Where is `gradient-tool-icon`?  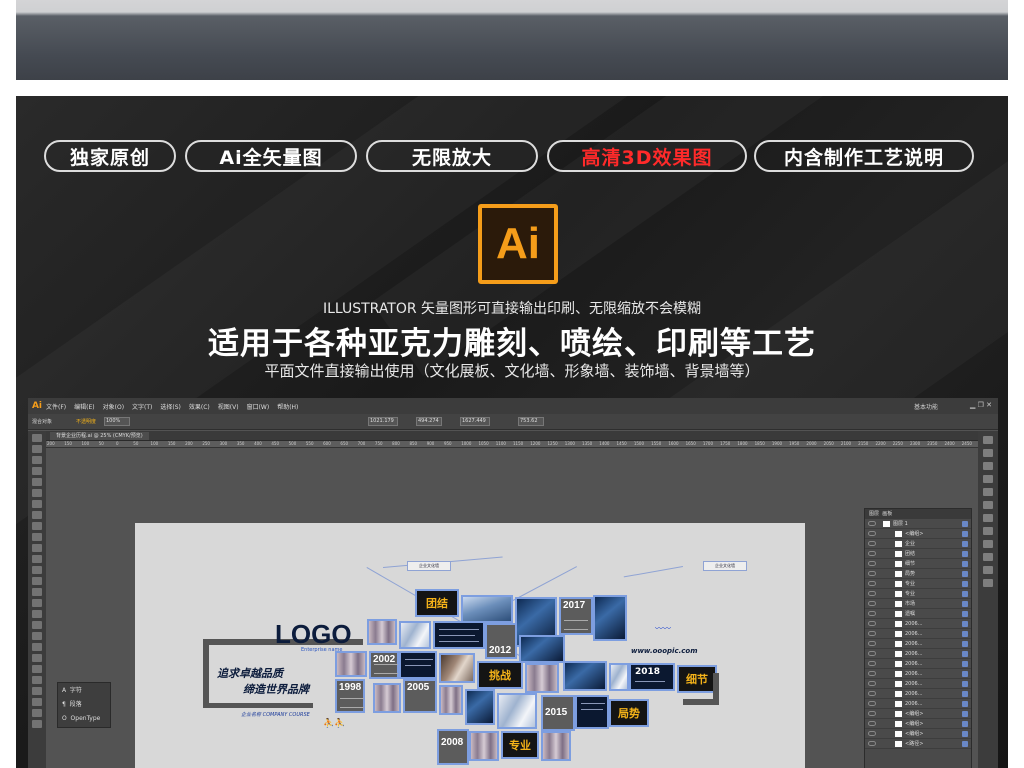
gradient-tool-icon is located at coordinates (37, 636).